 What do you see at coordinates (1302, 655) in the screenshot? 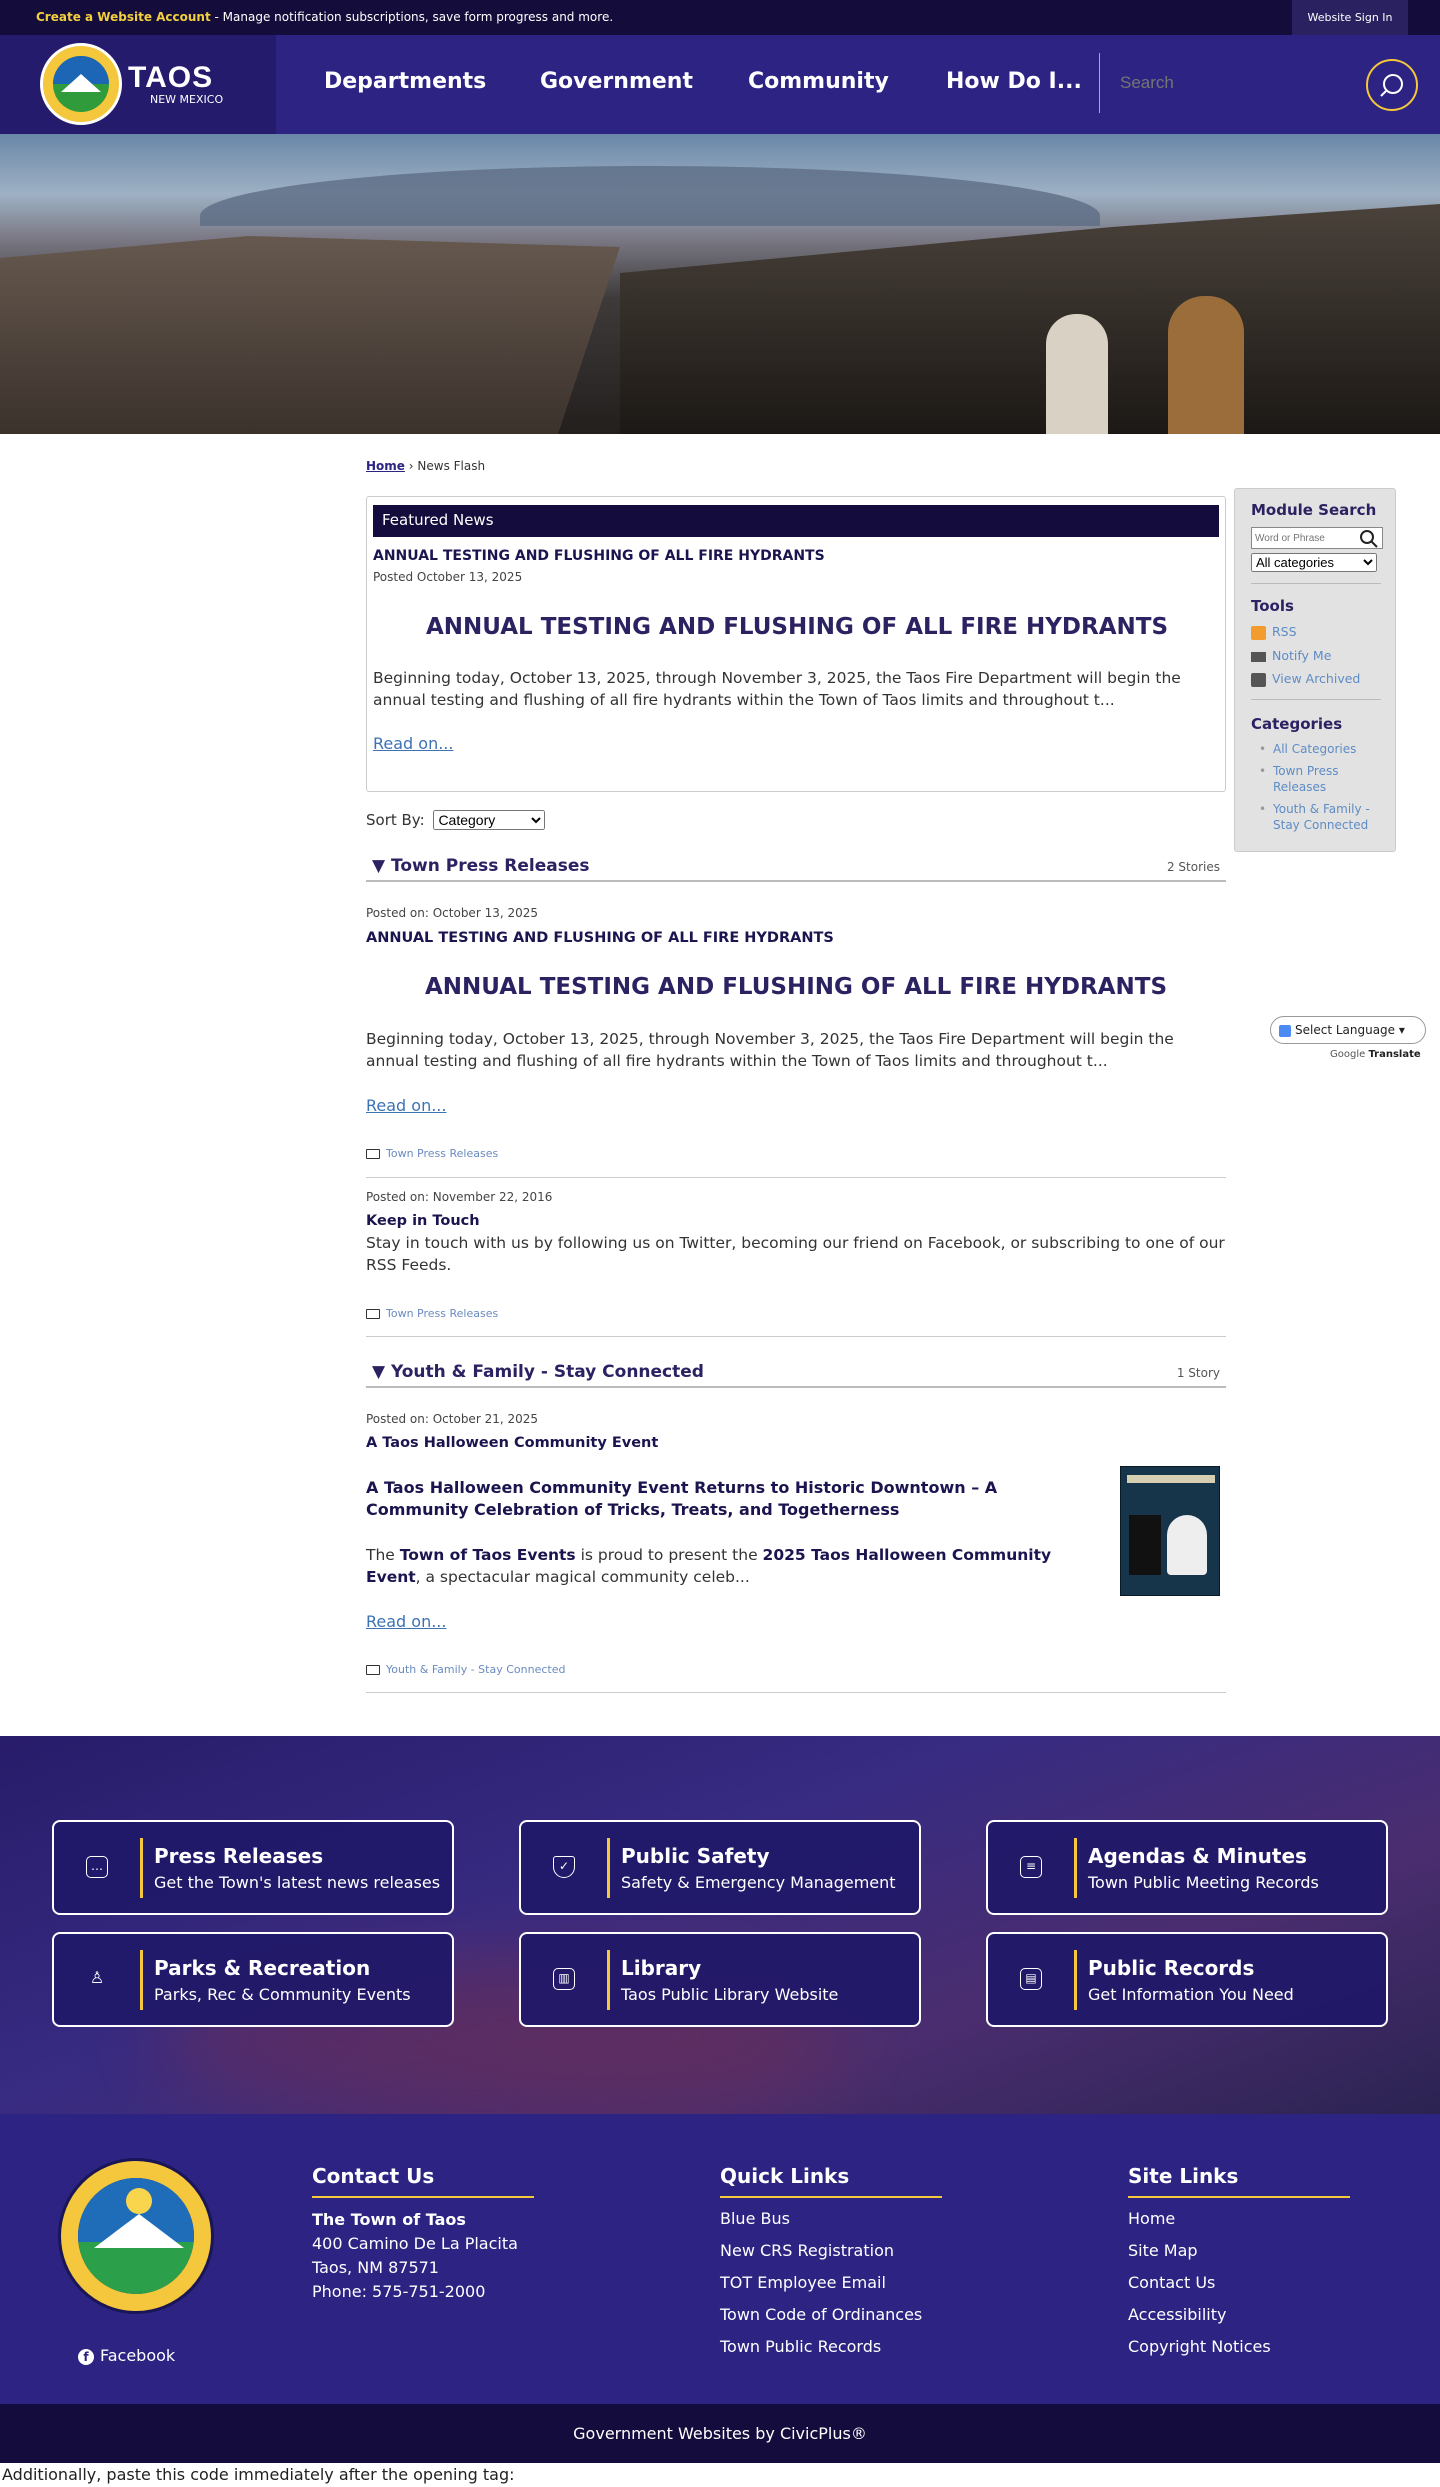
I see `notify-label: Notify Me` at bounding box center [1302, 655].